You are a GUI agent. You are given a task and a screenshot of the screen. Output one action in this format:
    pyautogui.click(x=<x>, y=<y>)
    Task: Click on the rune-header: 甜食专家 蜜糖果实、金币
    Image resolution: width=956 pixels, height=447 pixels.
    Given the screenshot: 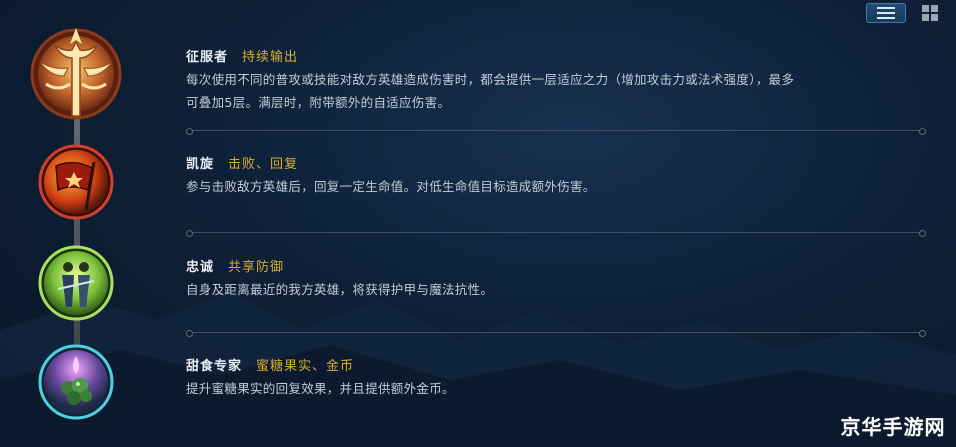 What is the action you would take?
    pyautogui.click(x=556, y=365)
    